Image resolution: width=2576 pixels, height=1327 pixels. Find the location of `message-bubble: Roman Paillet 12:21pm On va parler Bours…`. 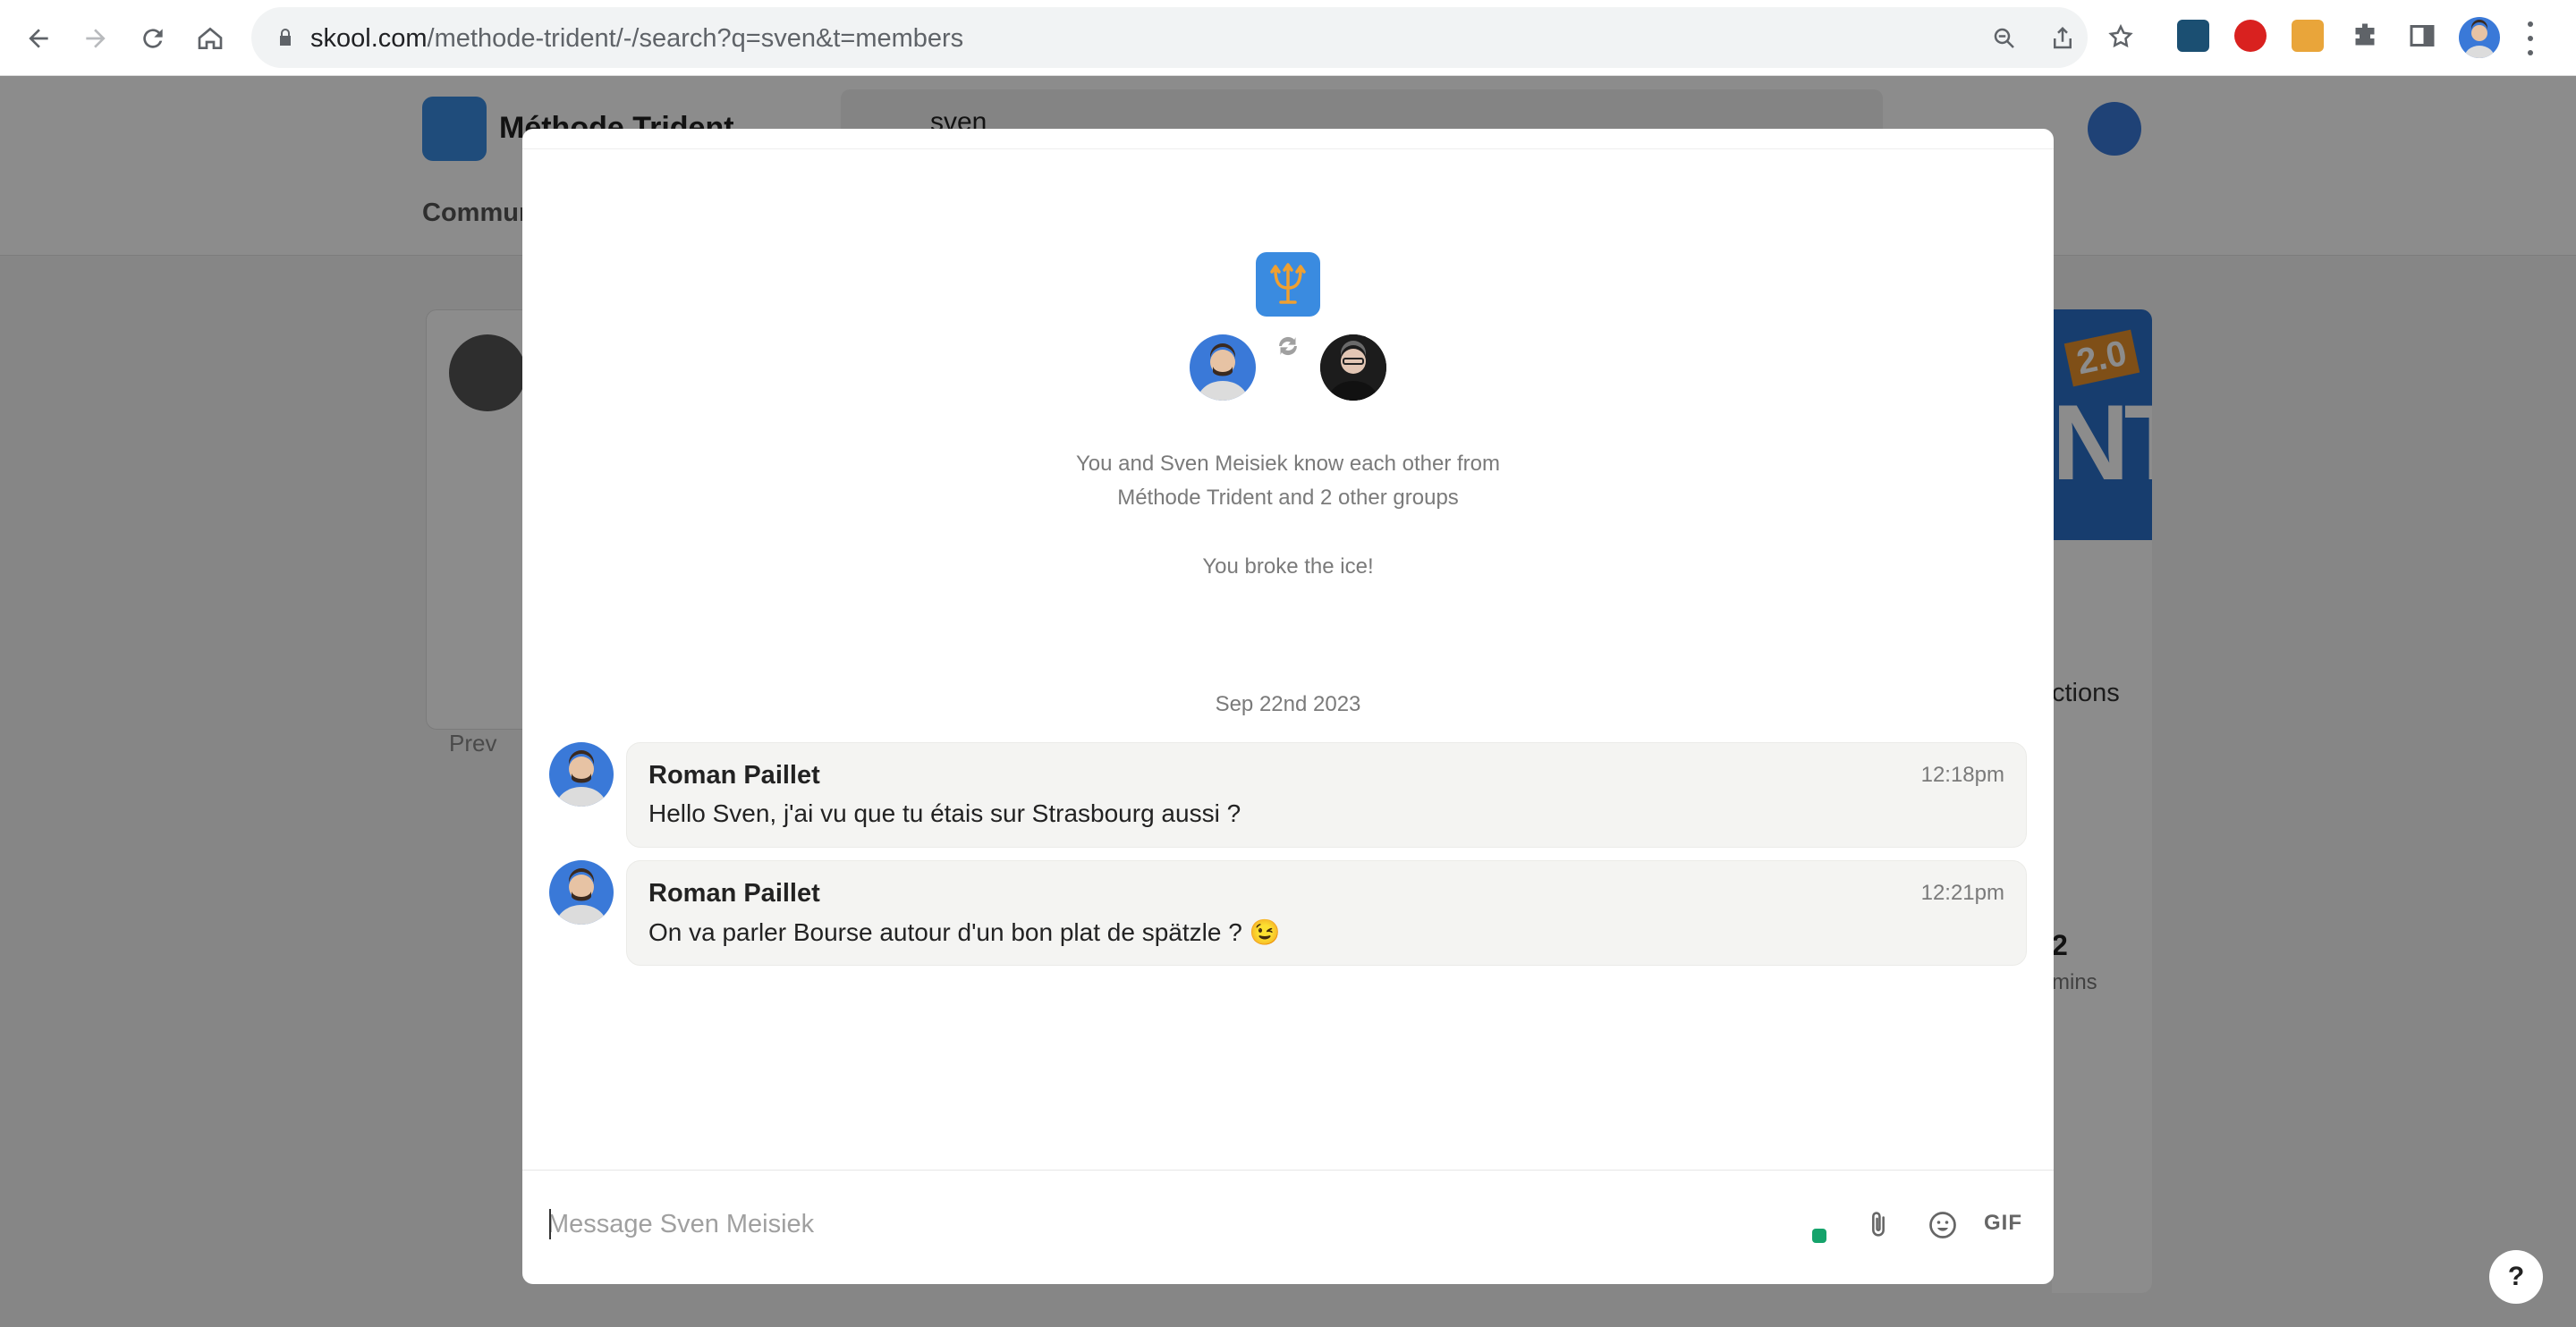

message-bubble: Roman Paillet 12:21pm On va parler Bours… is located at coordinates (1326, 913).